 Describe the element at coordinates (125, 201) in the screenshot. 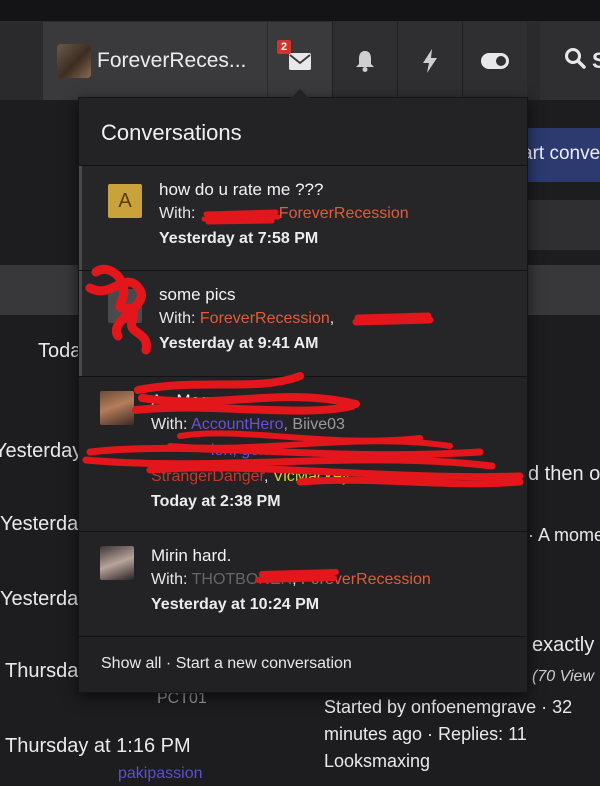

I see `conversation-avatar: A` at that location.